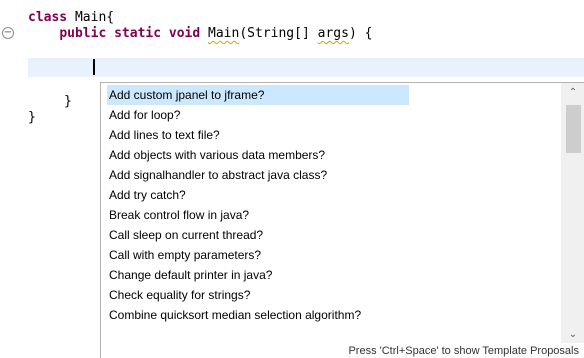 This screenshot has height=358, width=584. What do you see at coordinates (48, 17) in the screenshot?
I see `class-keyword: class` at bounding box center [48, 17].